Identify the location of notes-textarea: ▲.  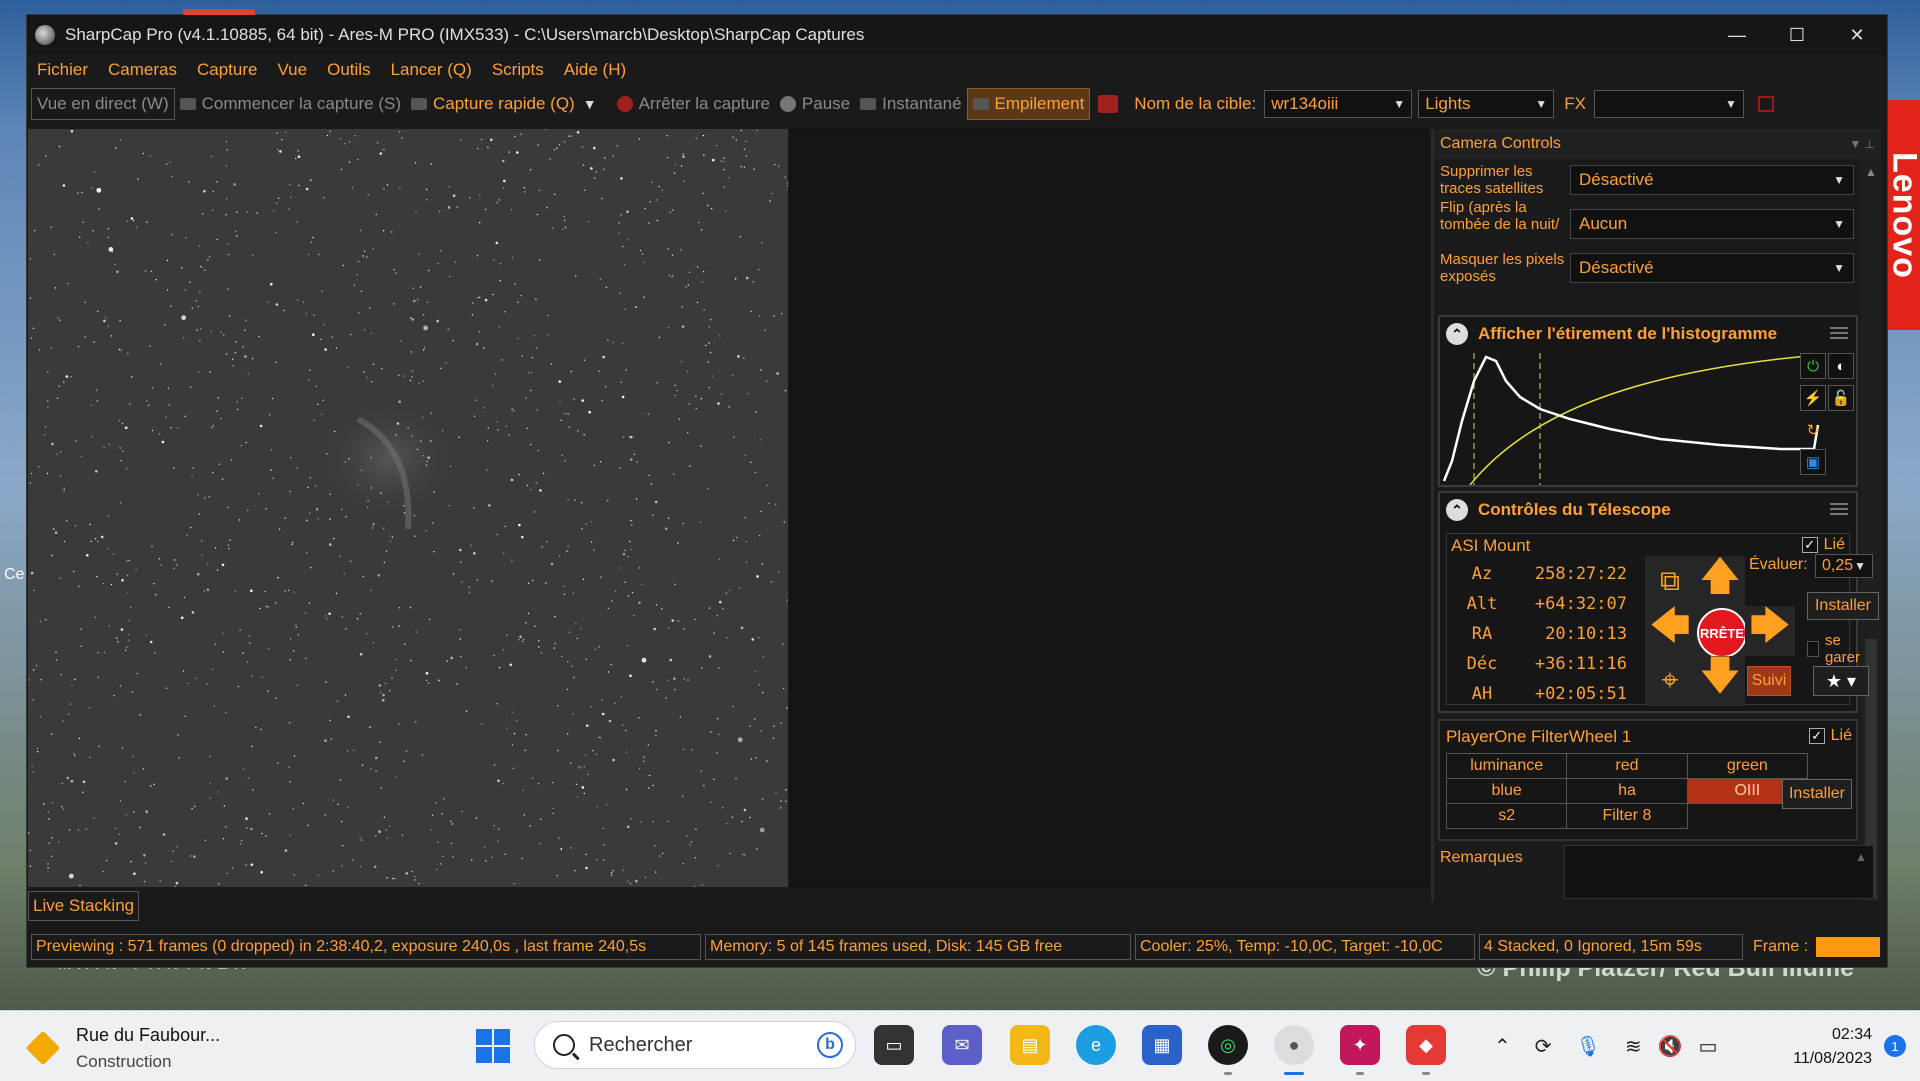
(1719, 872).